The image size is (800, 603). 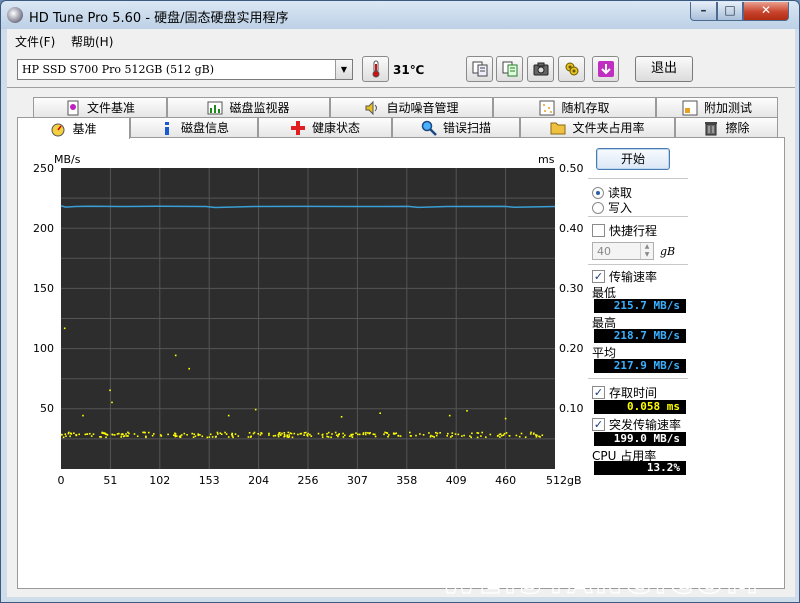 What do you see at coordinates (159, 18) in the screenshot?
I see `window-title: HD Tune Pro 5.60 - 硬盘/固态硬盘实用程序` at bounding box center [159, 18].